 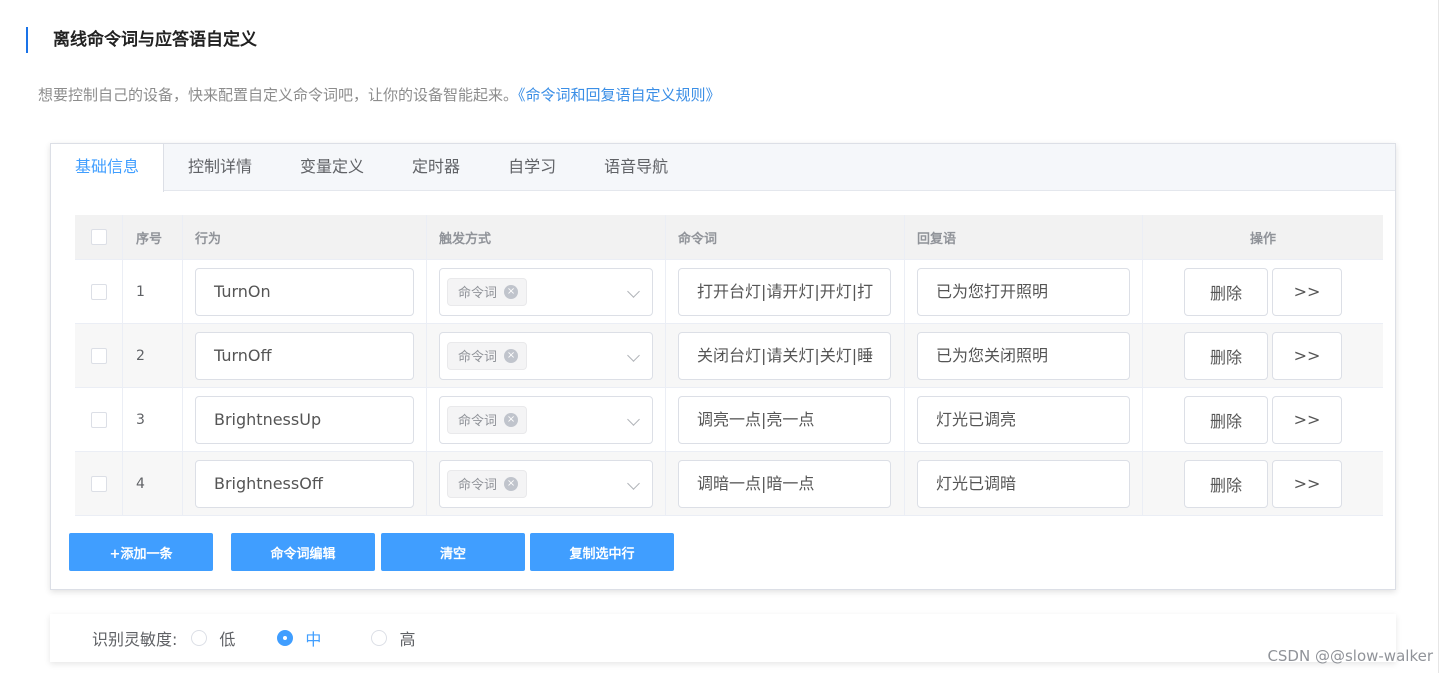 What do you see at coordinates (1023, 291) in the screenshot?
I see `reply-input: 已为您打开照明` at bounding box center [1023, 291].